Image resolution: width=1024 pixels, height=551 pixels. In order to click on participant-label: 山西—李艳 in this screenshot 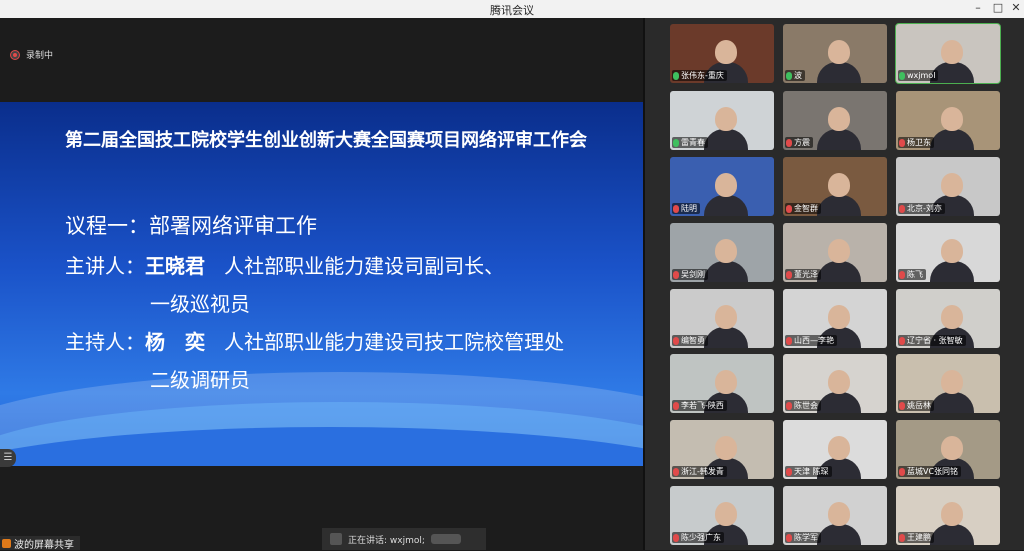, I will do `click(811, 340)`.